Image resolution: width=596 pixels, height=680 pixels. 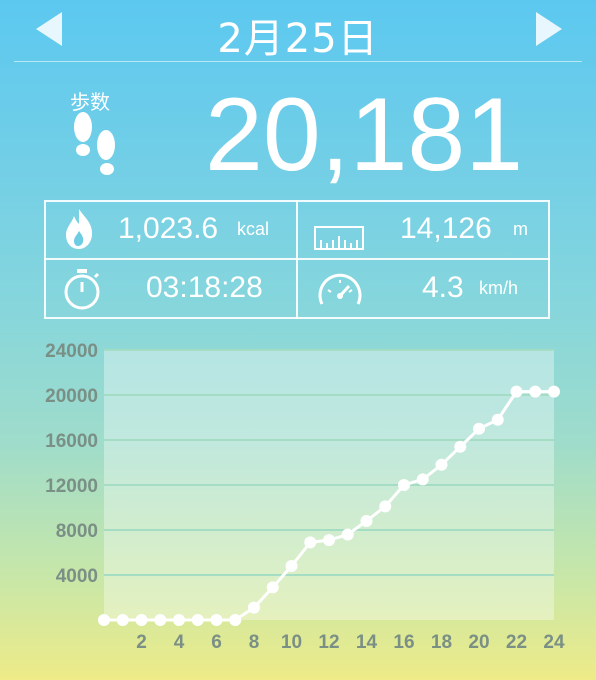 What do you see at coordinates (77, 531) in the screenshot?
I see `y-tick-label: 8000` at bounding box center [77, 531].